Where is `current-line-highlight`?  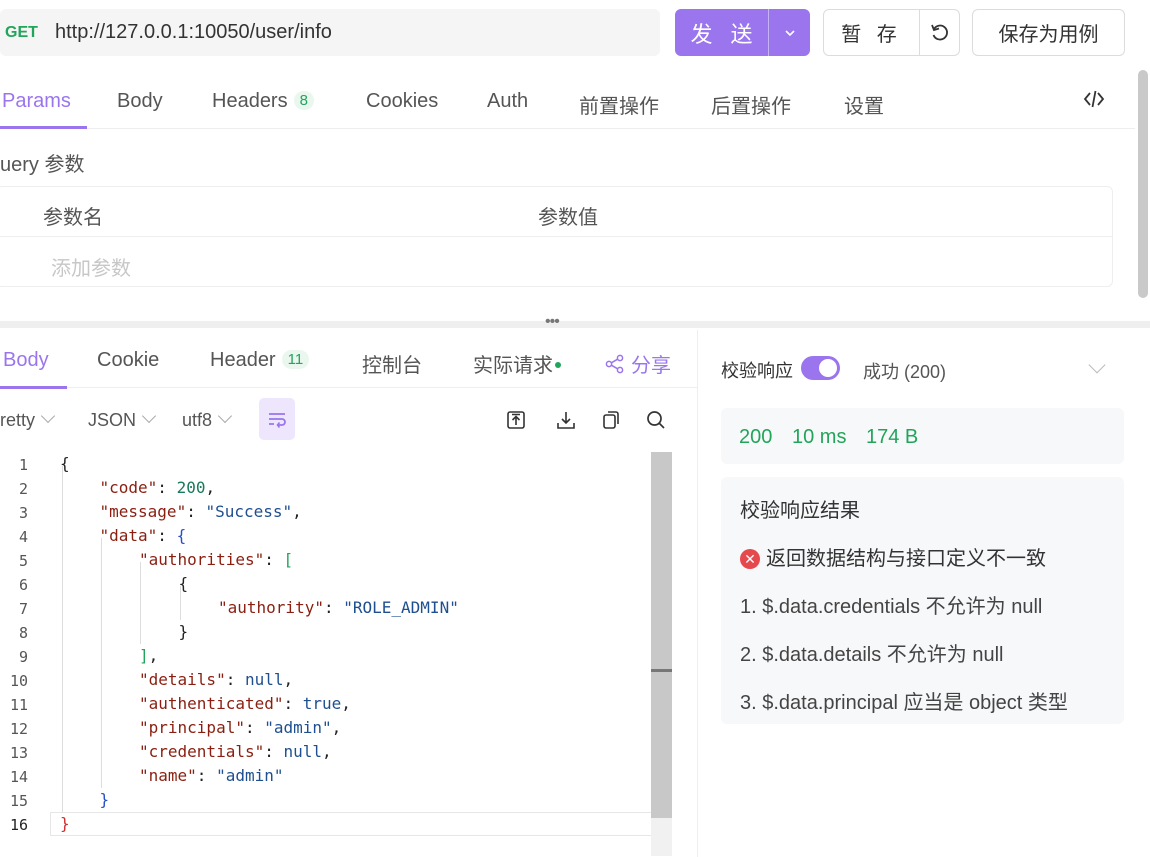 current-line-highlight is located at coordinates (360, 824).